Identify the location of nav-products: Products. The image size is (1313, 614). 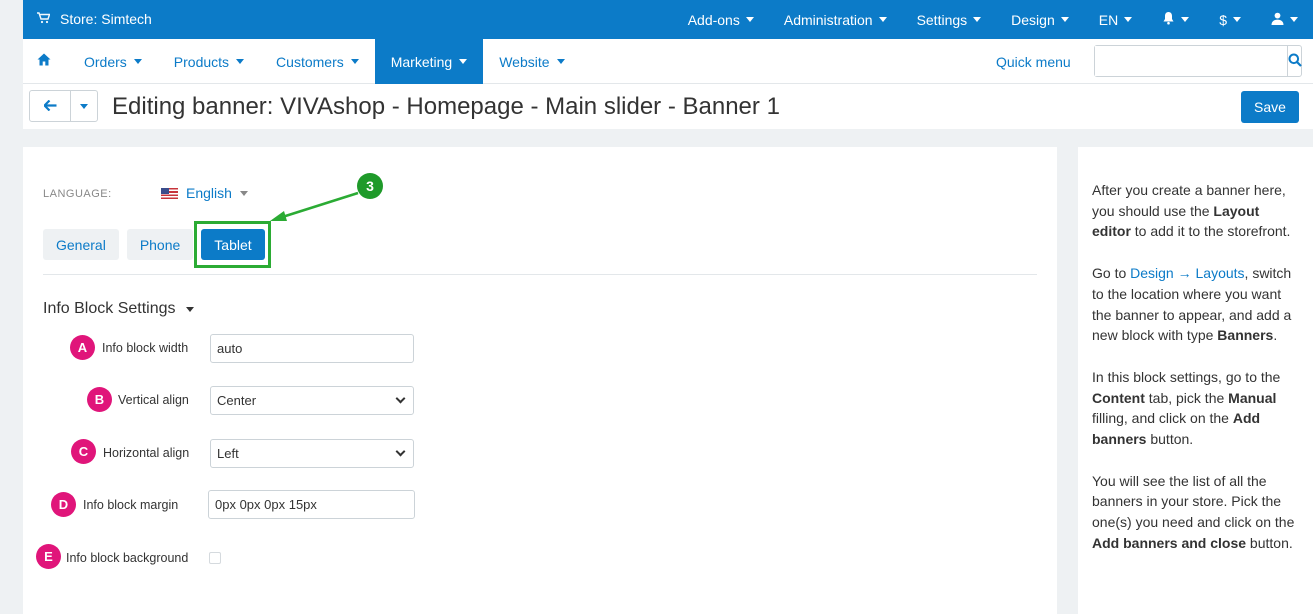
(209, 61).